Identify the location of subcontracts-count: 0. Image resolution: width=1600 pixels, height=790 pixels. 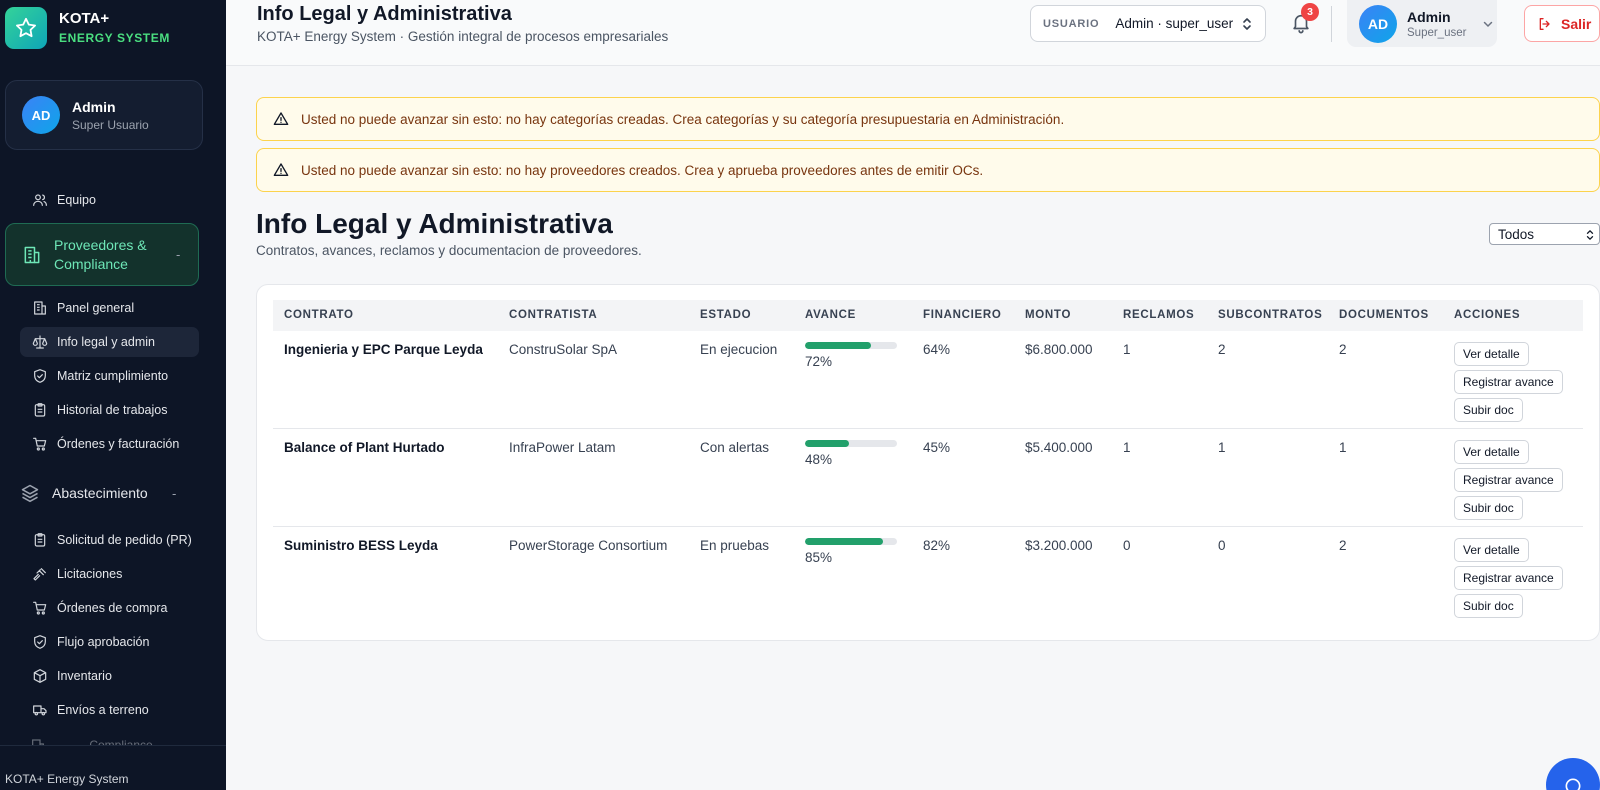
(1222, 545).